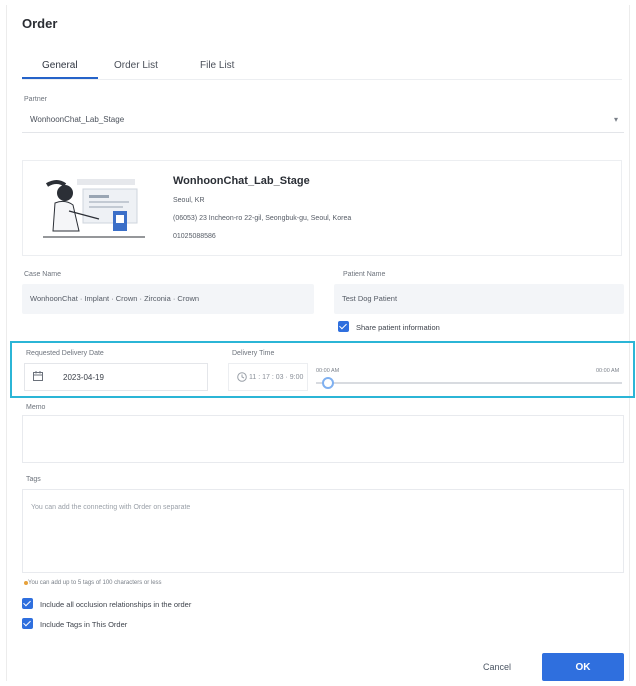  I want to click on delivery-time-input: 11 : 17 : 03 · 9:00, so click(268, 377).